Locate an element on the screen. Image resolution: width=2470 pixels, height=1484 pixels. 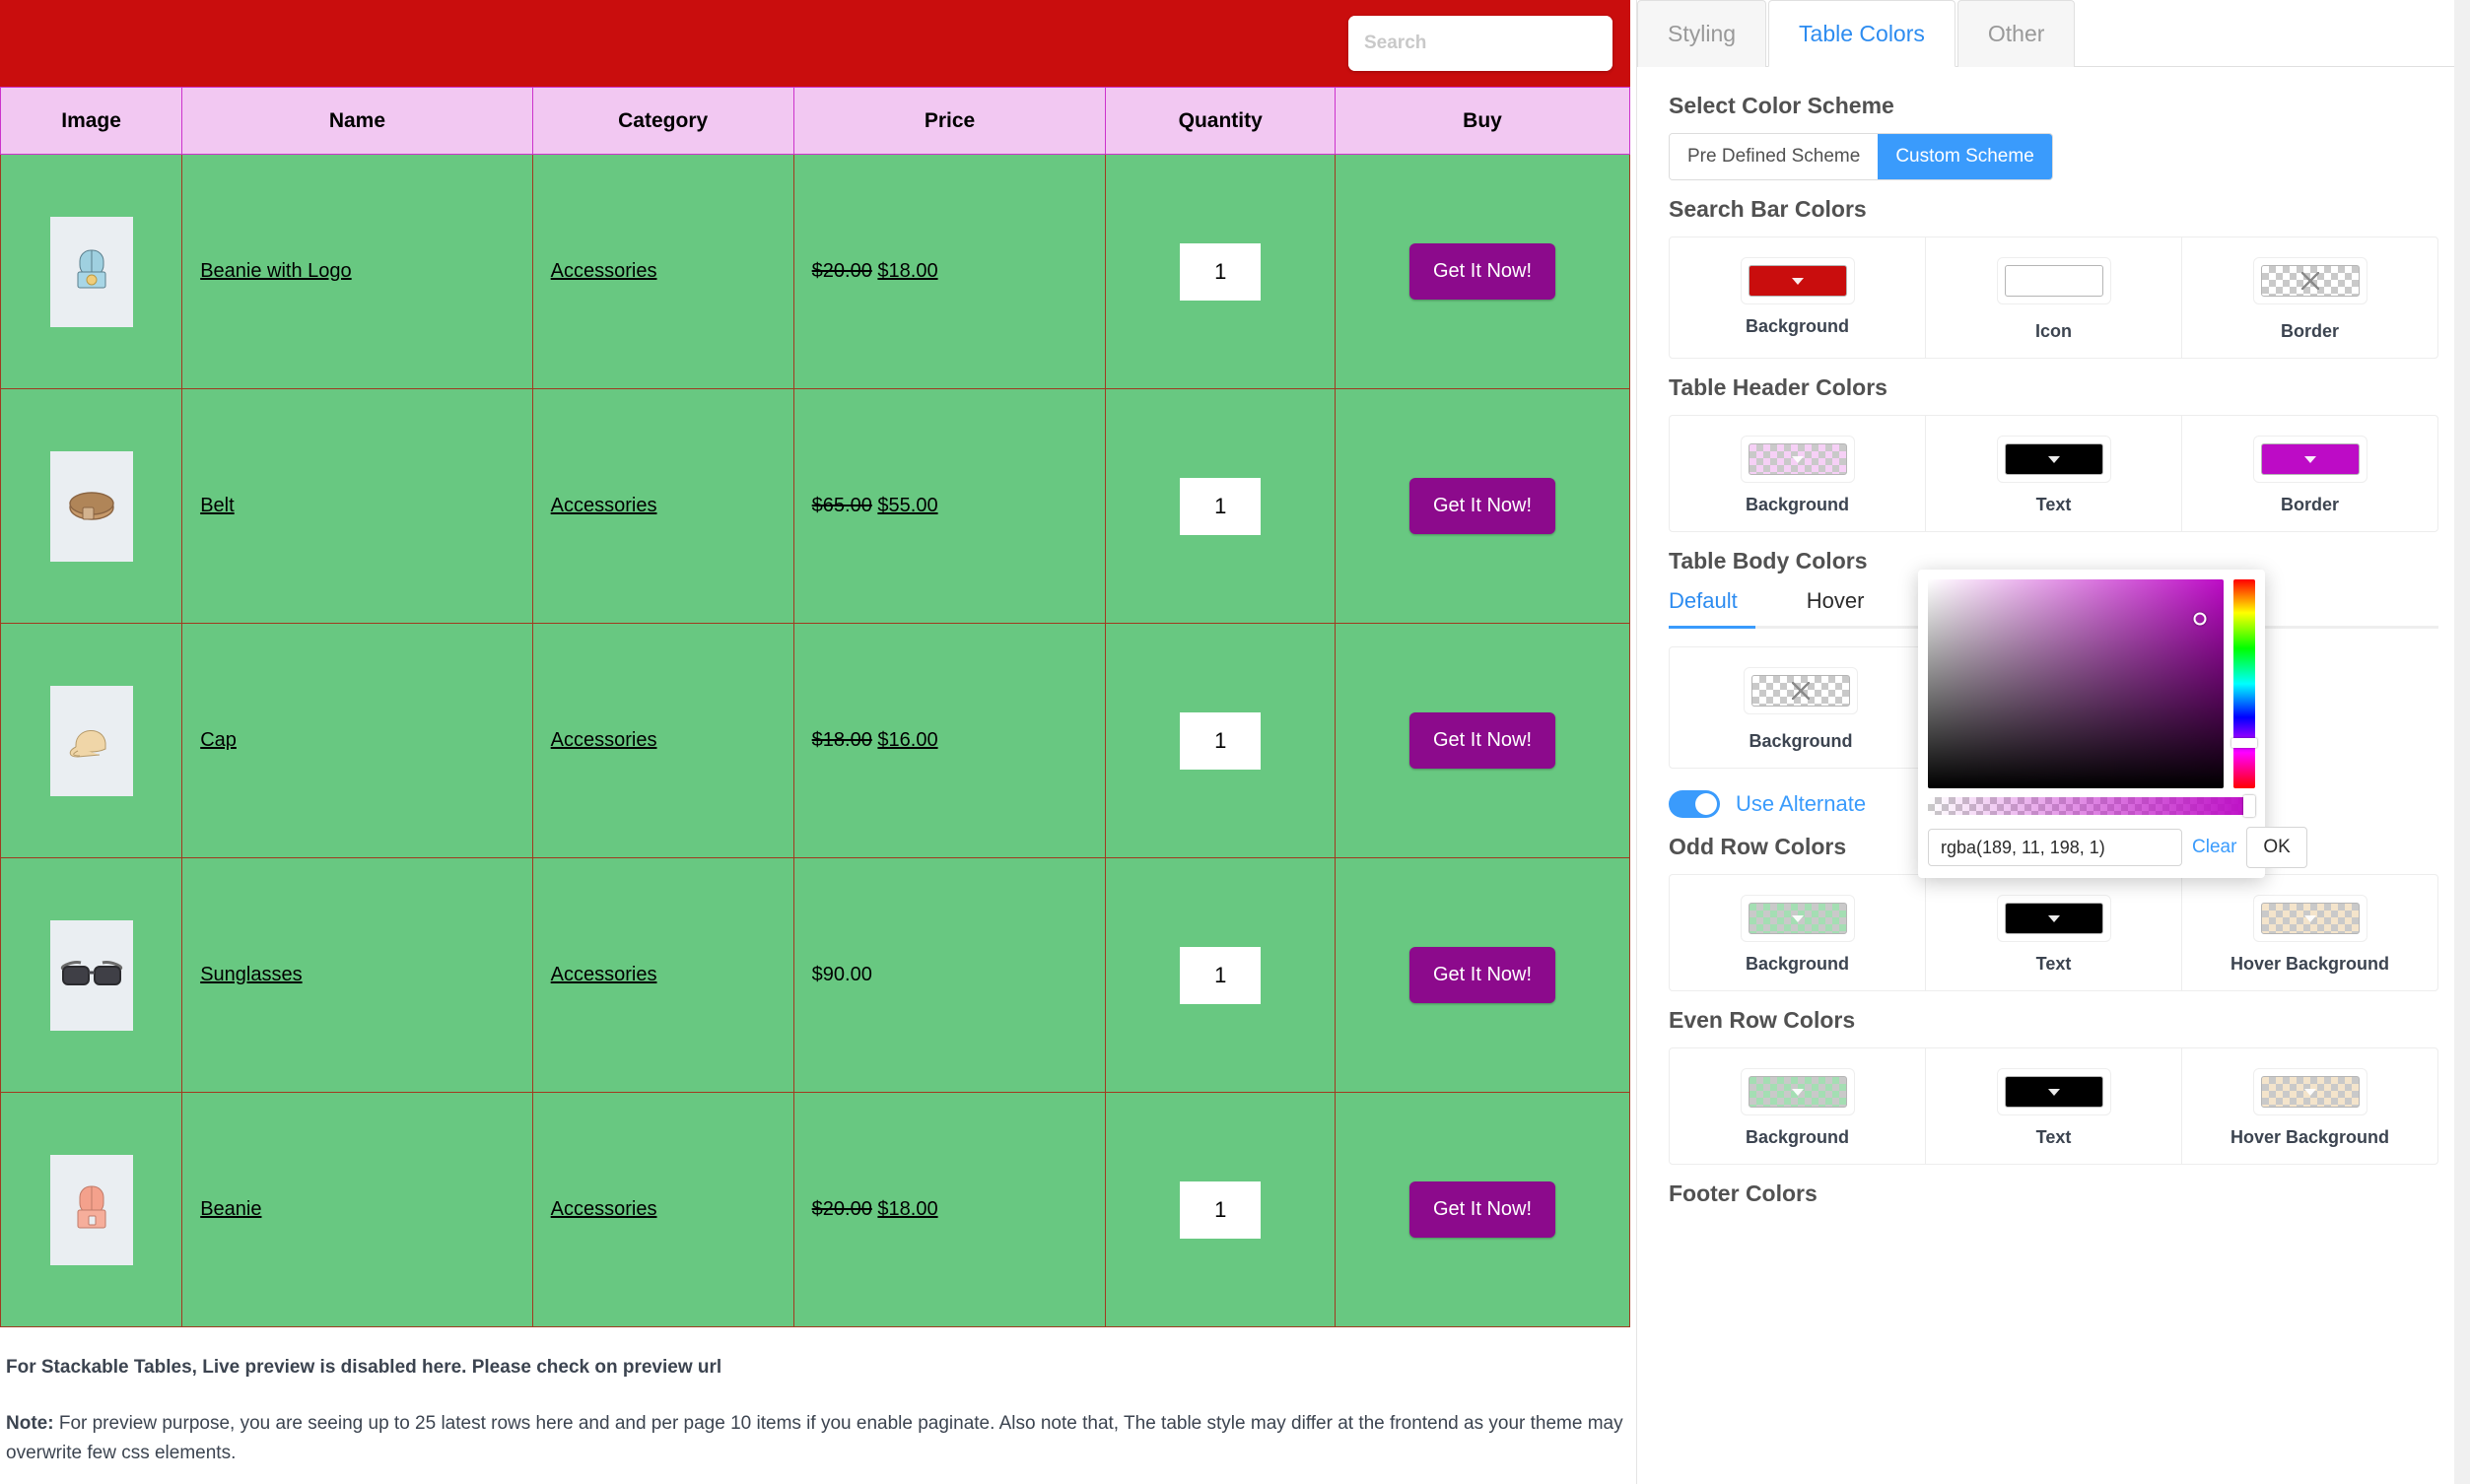
hue-handle is located at coordinates (2244, 743).